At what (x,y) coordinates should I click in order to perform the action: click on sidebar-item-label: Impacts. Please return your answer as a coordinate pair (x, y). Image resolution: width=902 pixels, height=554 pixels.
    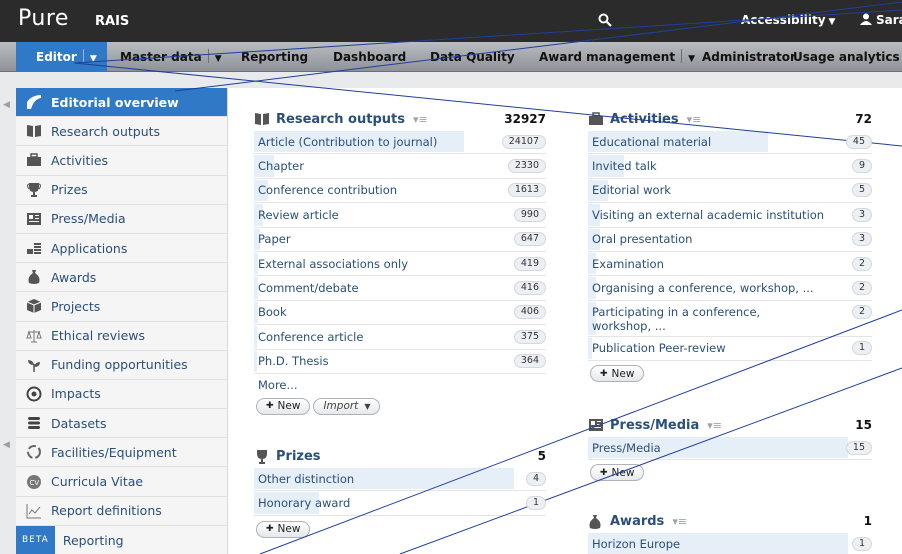
    Looking at the image, I should click on (76, 394).